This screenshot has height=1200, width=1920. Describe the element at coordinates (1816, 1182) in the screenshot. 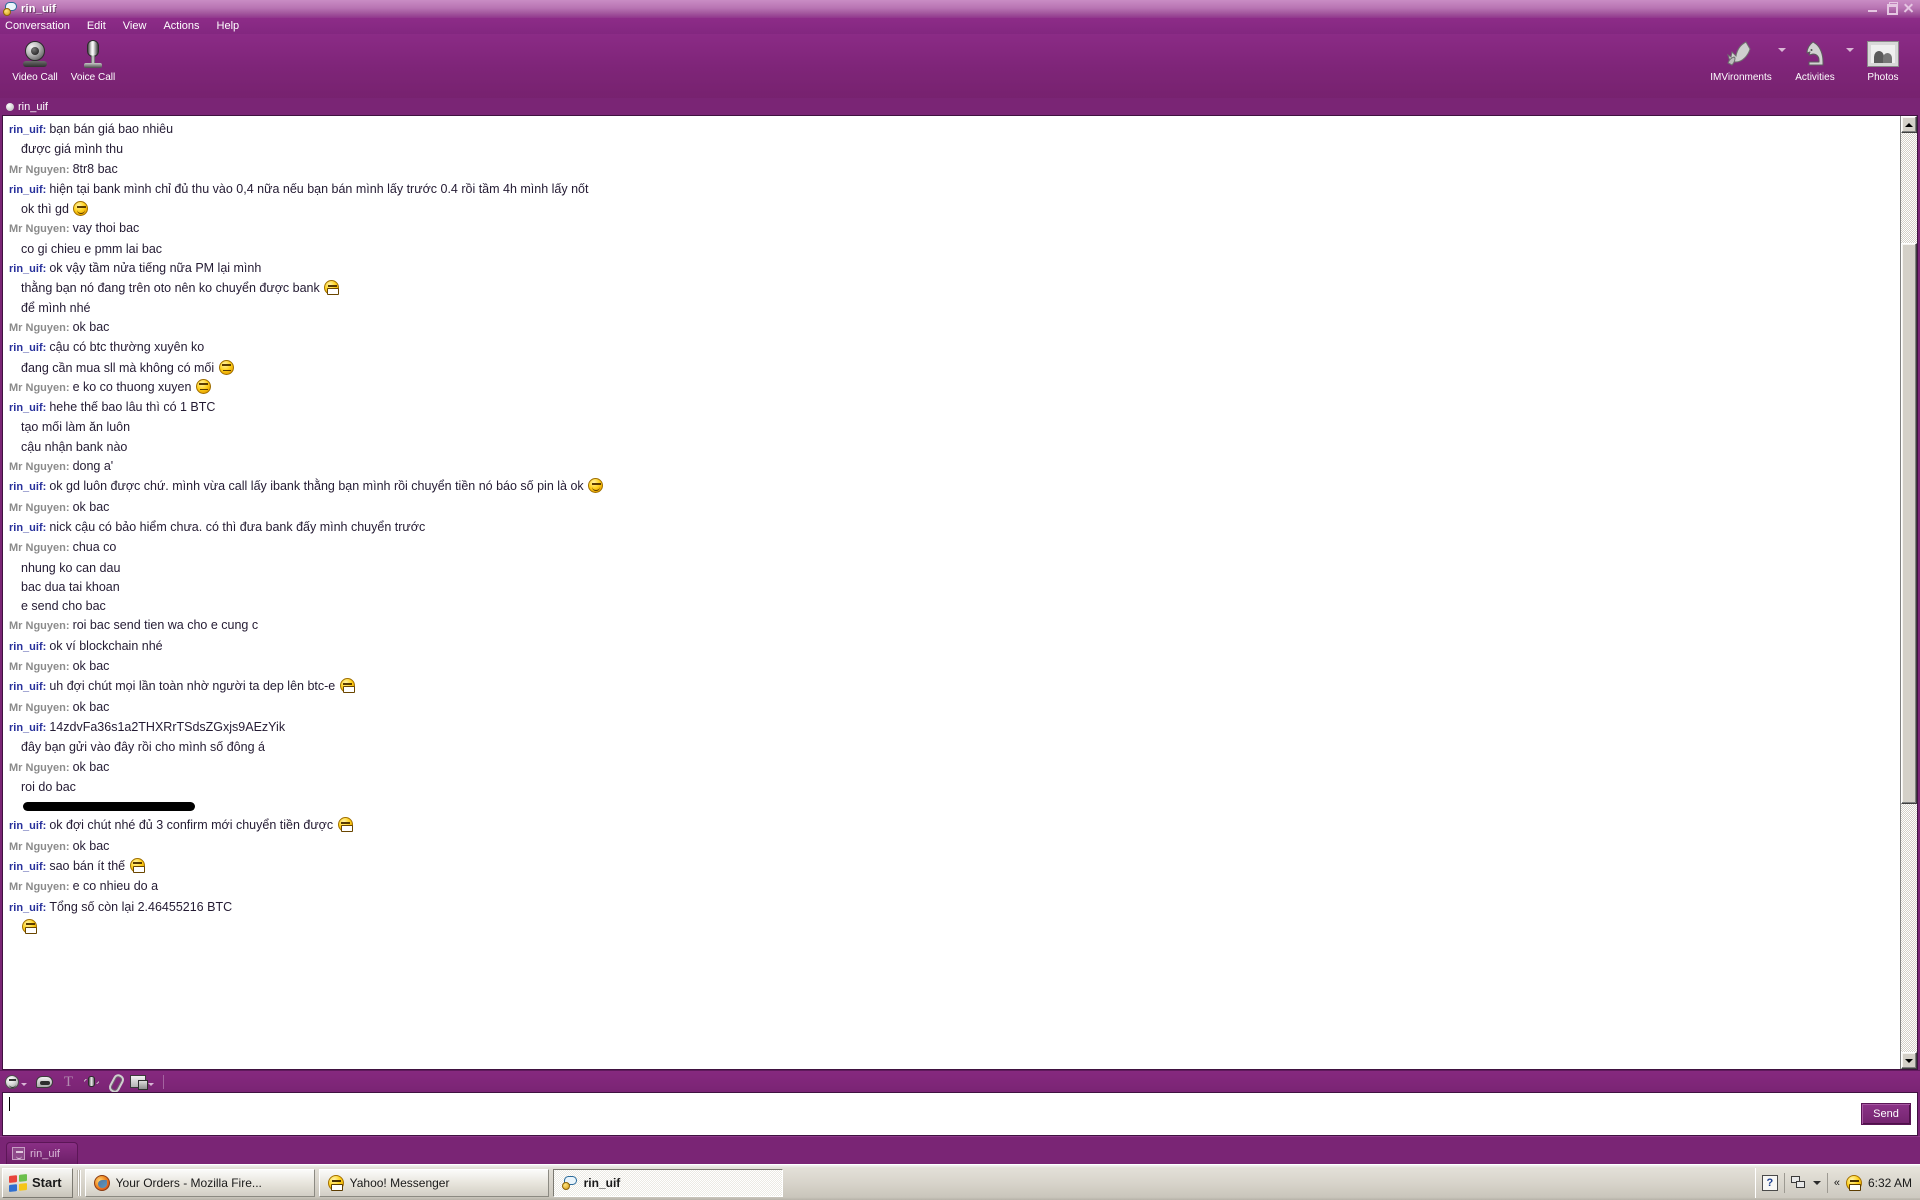

I see `tray-chevron-down-icon` at that location.